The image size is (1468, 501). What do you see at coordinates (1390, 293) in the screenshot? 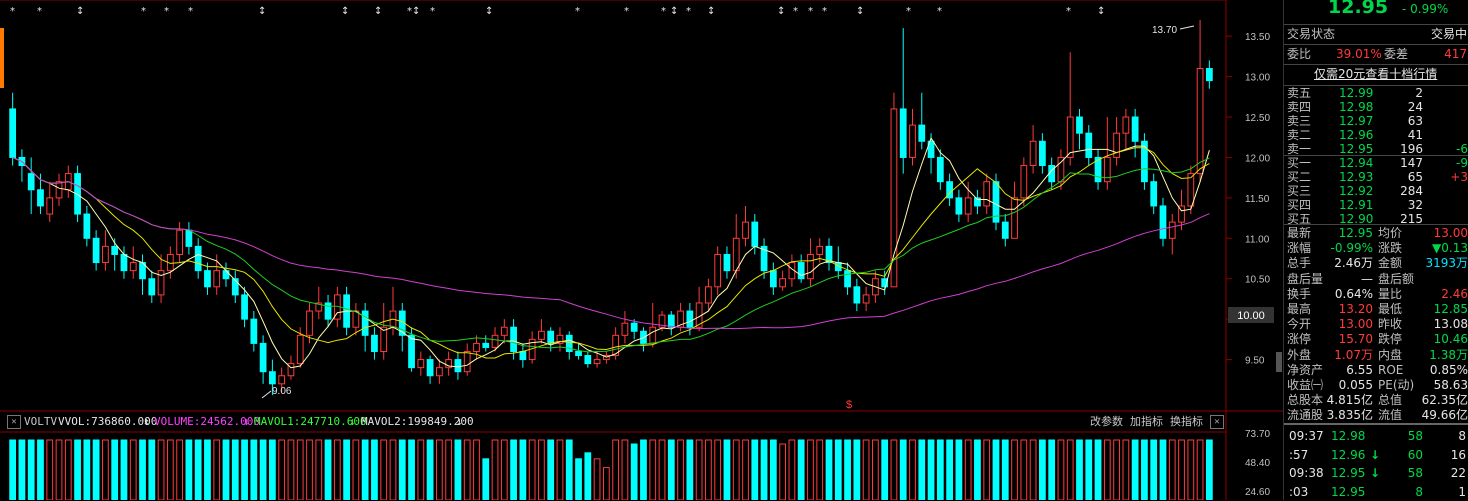
I see `stat-label: 量比` at bounding box center [1390, 293].